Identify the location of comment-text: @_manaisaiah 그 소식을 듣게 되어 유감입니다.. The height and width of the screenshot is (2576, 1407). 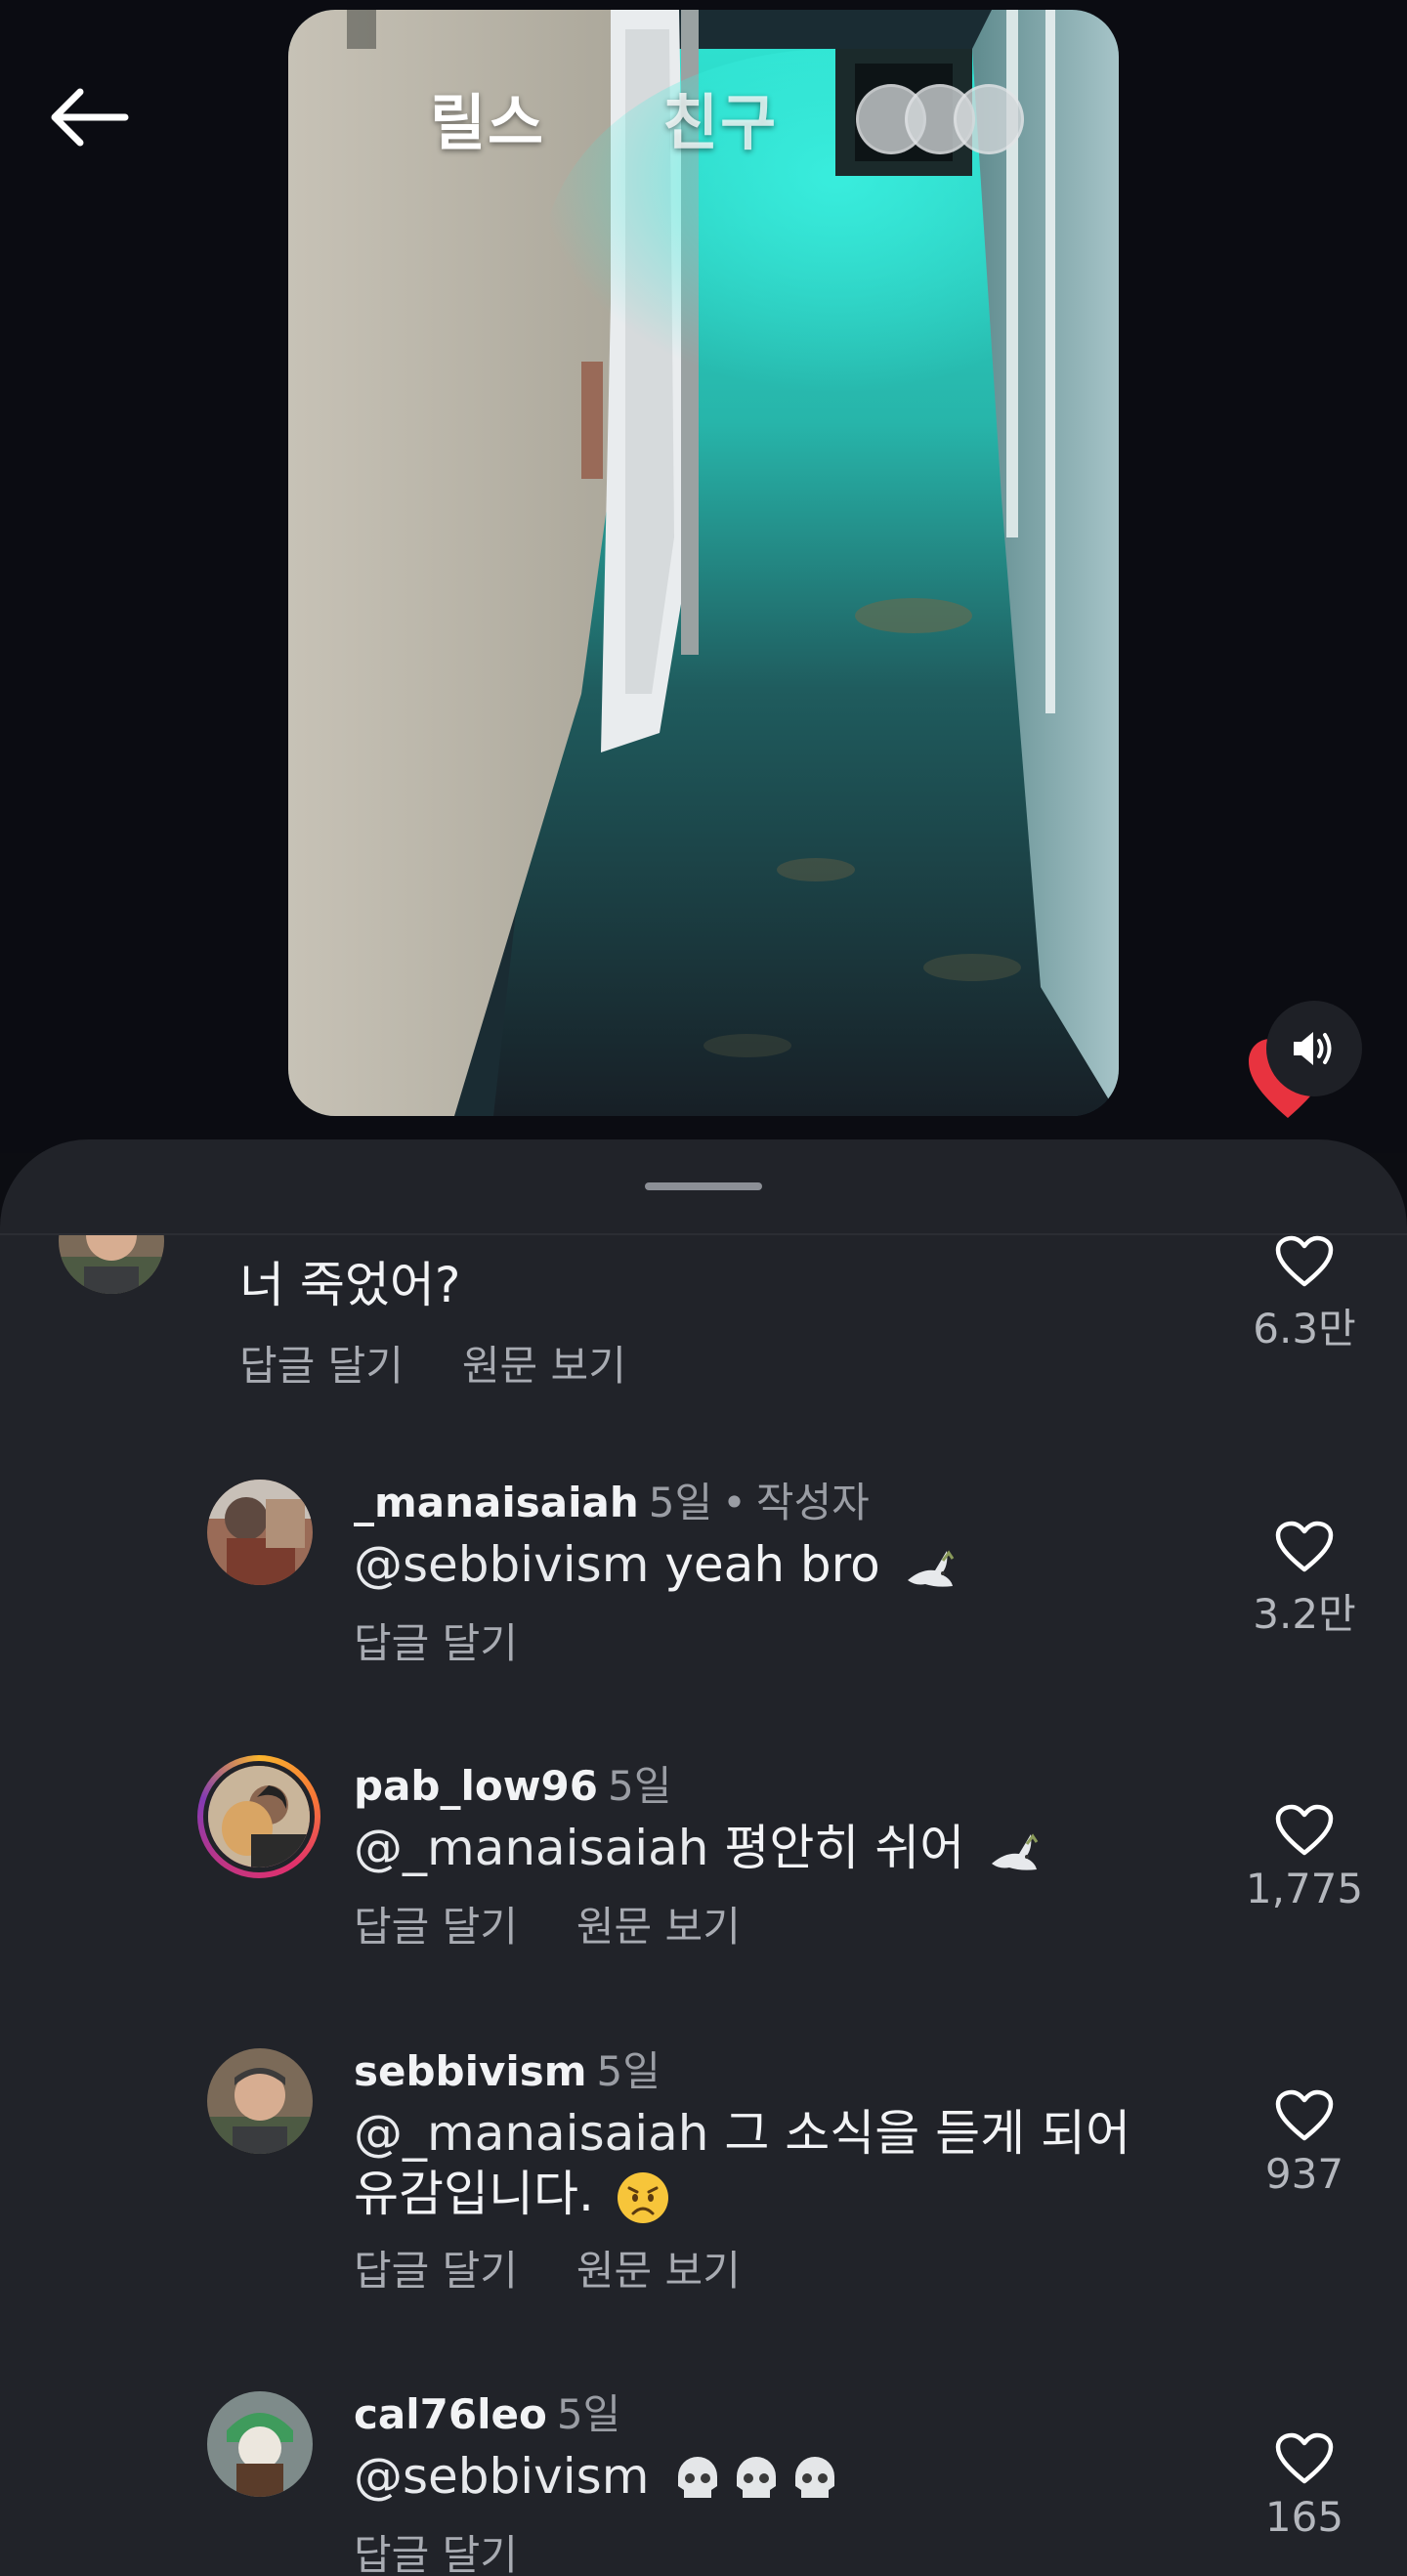
(755, 2164).